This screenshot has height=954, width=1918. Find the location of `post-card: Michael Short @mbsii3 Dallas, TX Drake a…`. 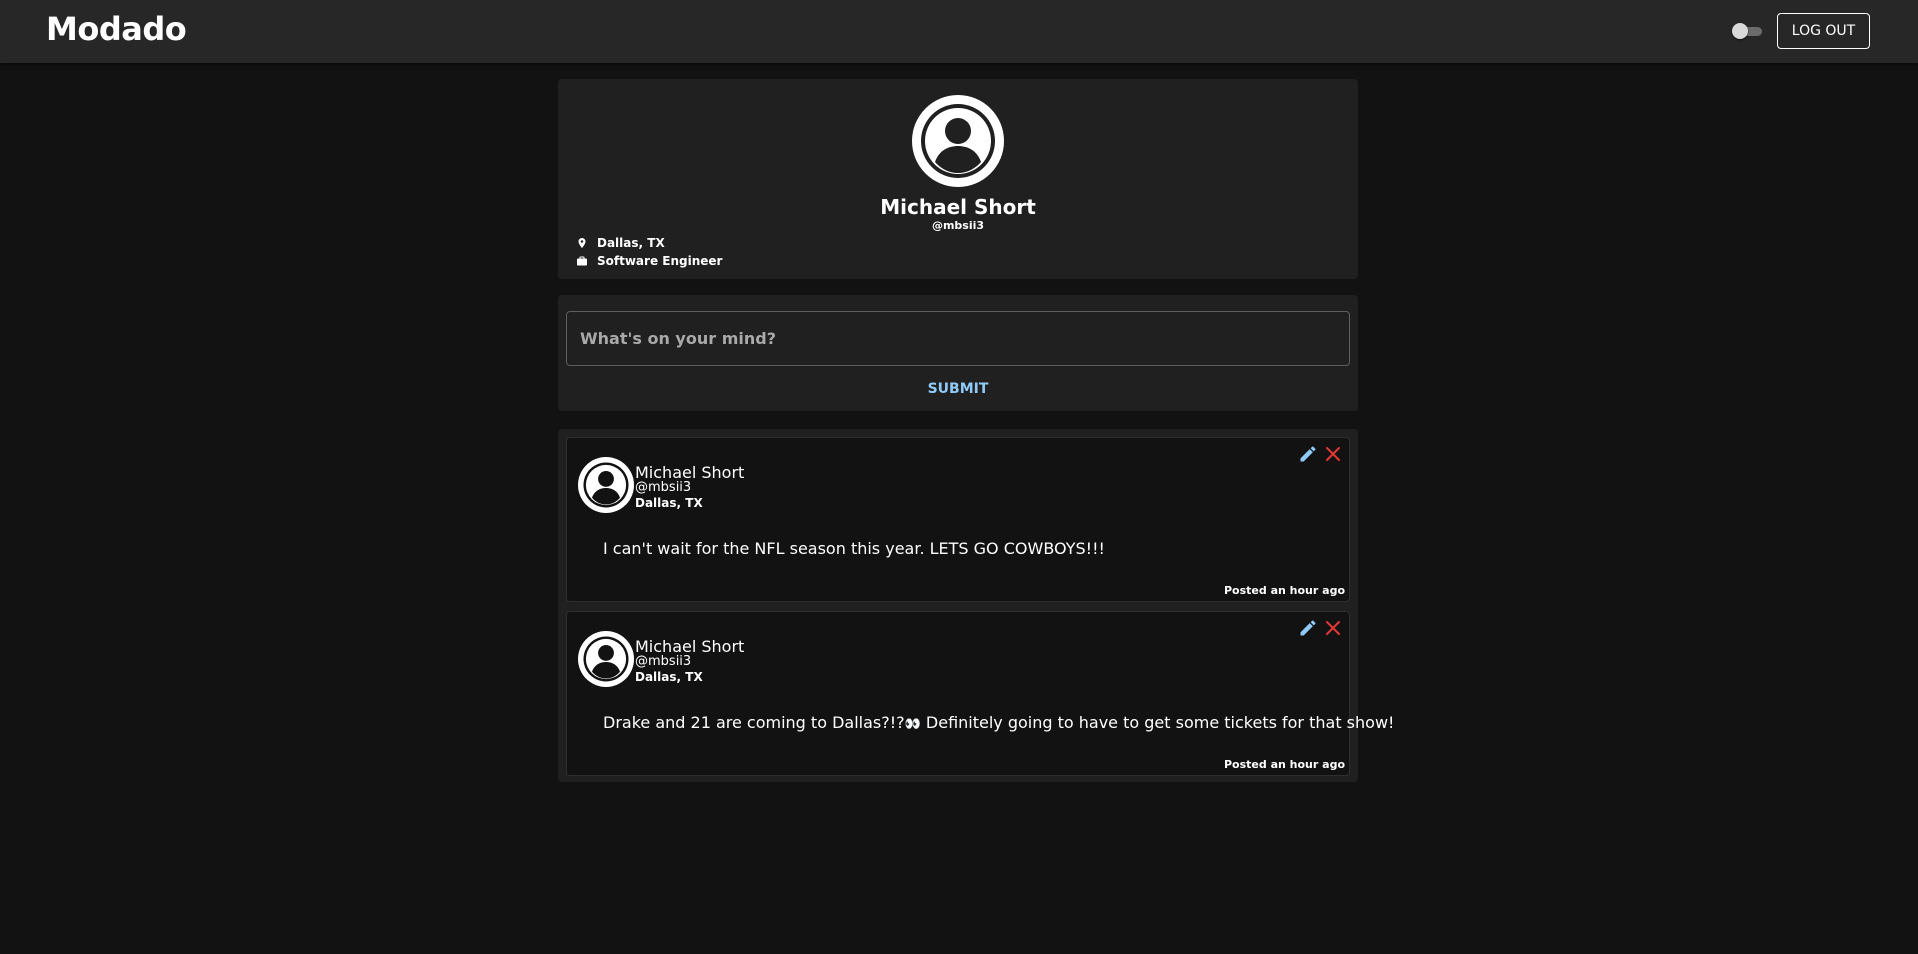

post-card: Michael Short @mbsii3 Dallas, TX Drake a… is located at coordinates (980, 693).